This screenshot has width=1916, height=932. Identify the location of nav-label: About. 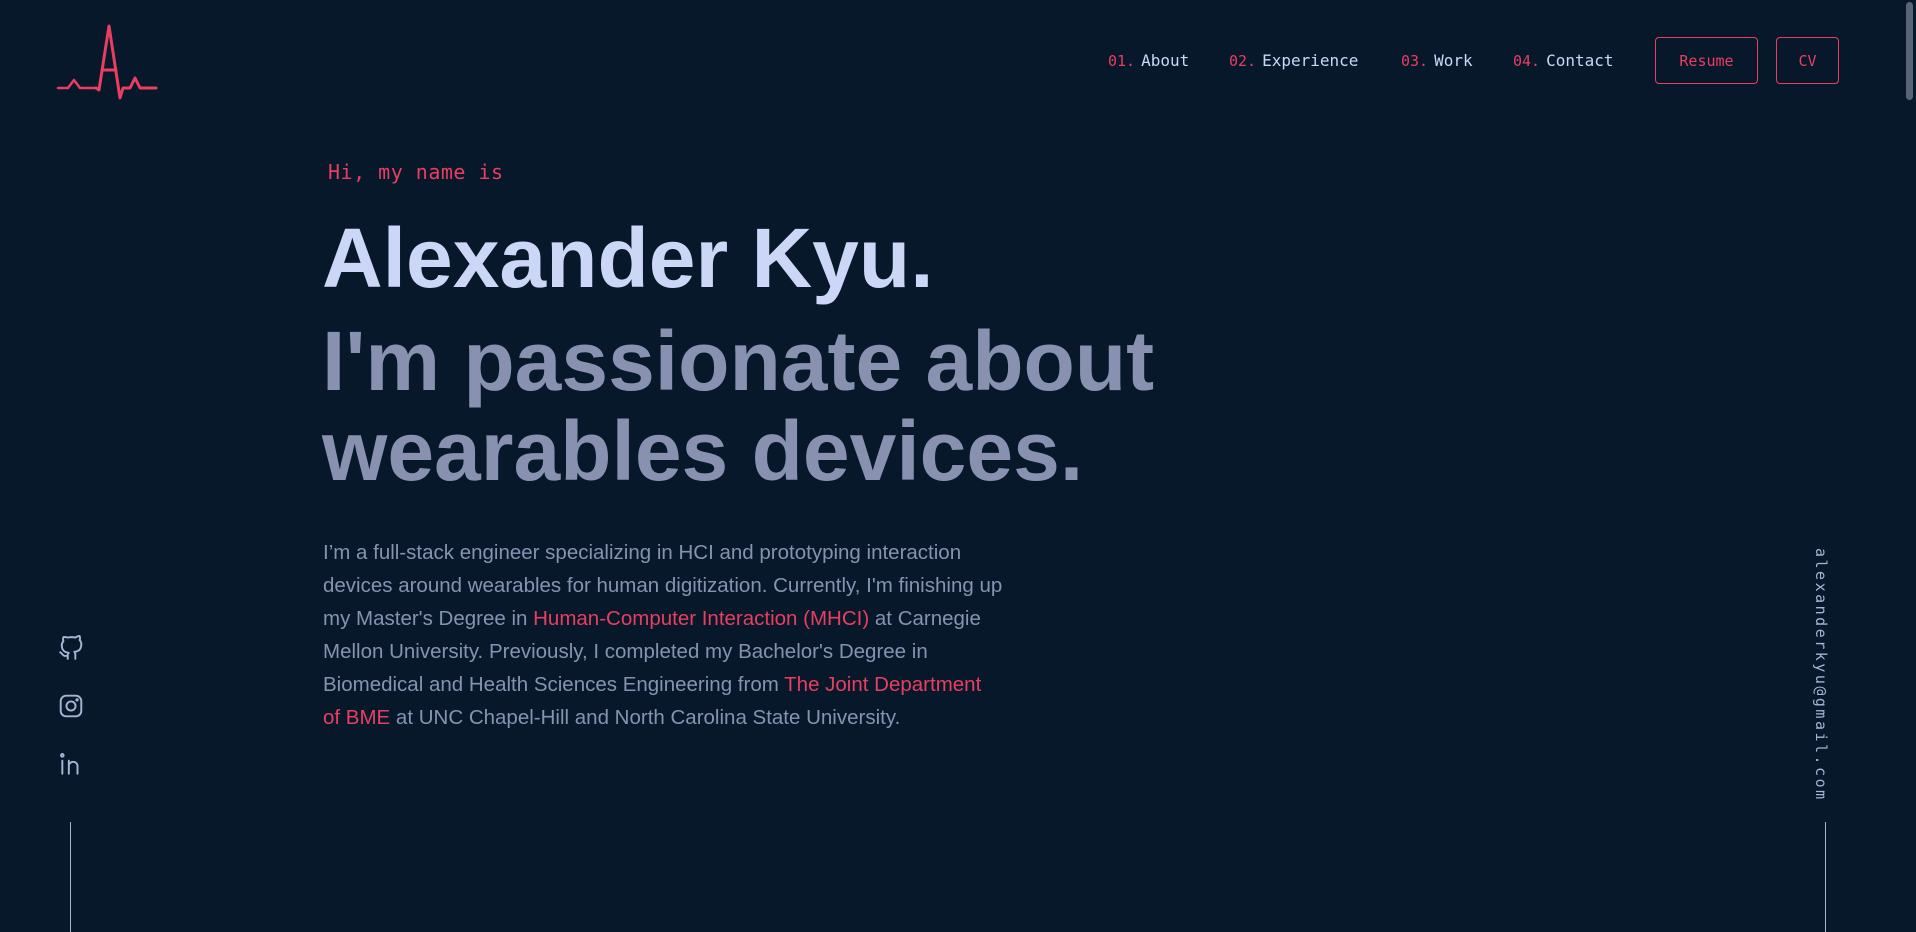
(1165, 60).